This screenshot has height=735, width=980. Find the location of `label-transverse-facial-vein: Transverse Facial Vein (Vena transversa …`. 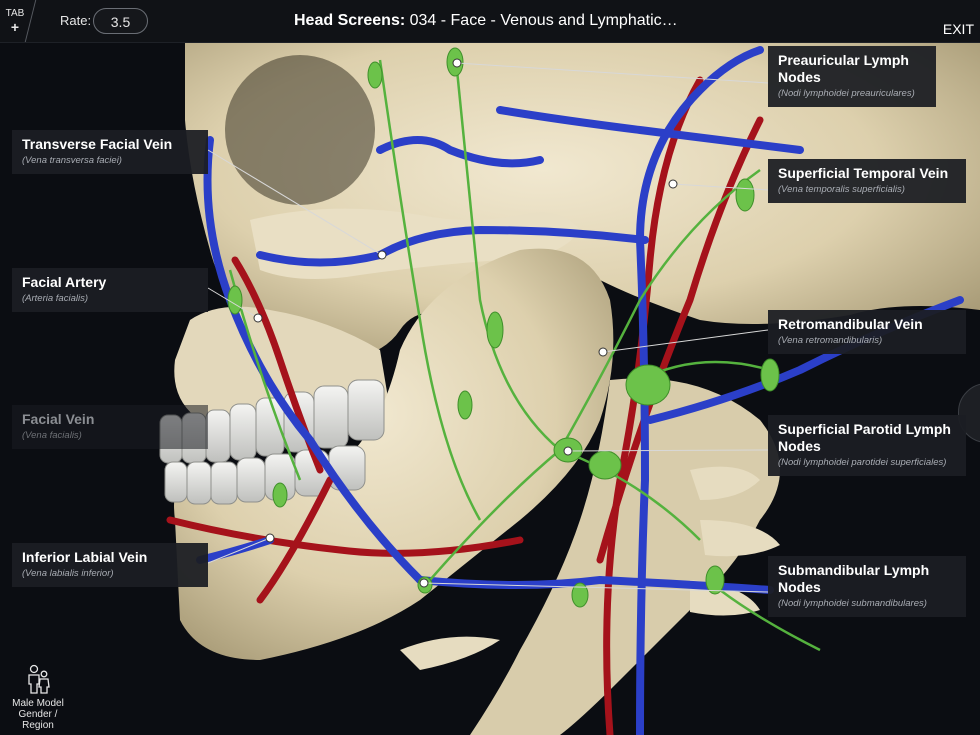

label-transverse-facial-vein: Transverse Facial Vein (Vena transversa … is located at coordinates (110, 152).